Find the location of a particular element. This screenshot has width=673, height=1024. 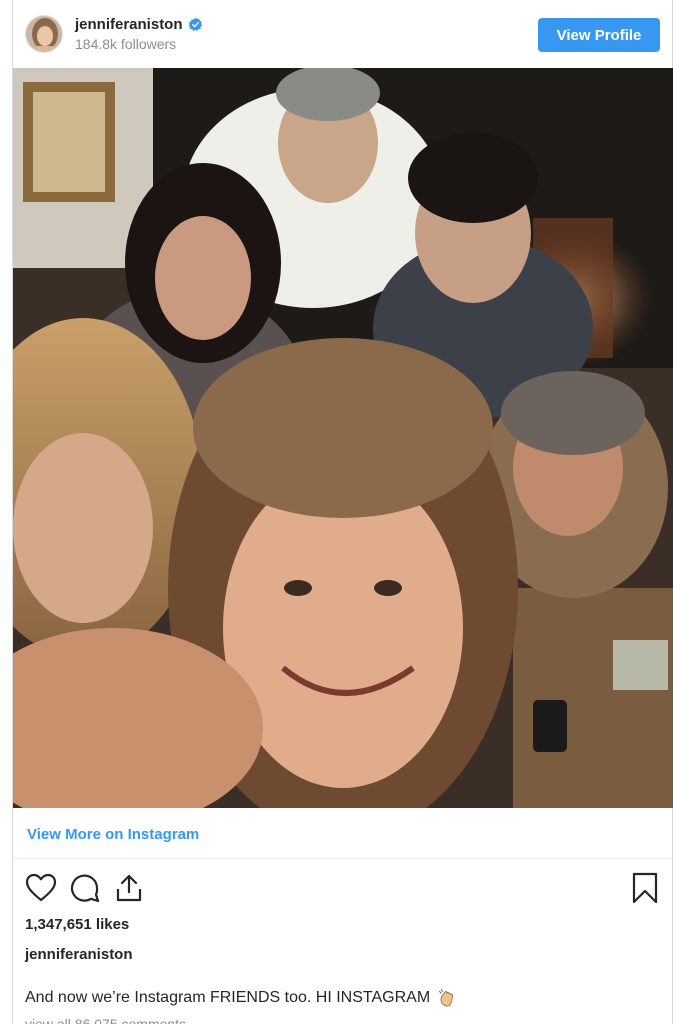

comment-icon is located at coordinates (85, 888).